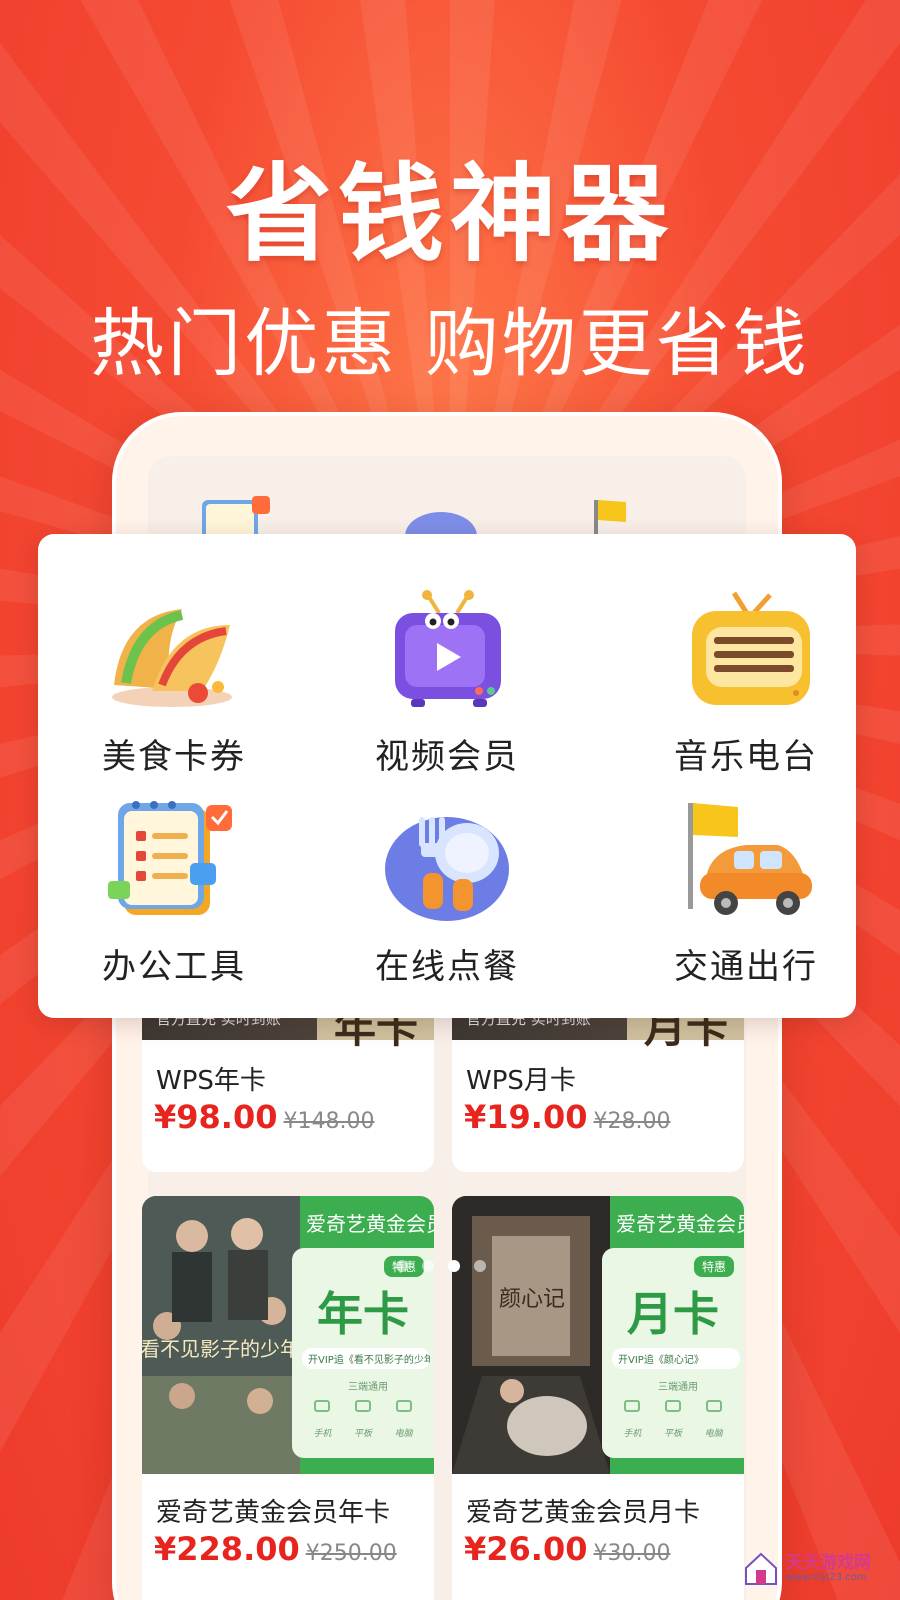  What do you see at coordinates (221, 1335) in the screenshot?
I see `drama-poster-image: 看不见影子的少年` at bounding box center [221, 1335].